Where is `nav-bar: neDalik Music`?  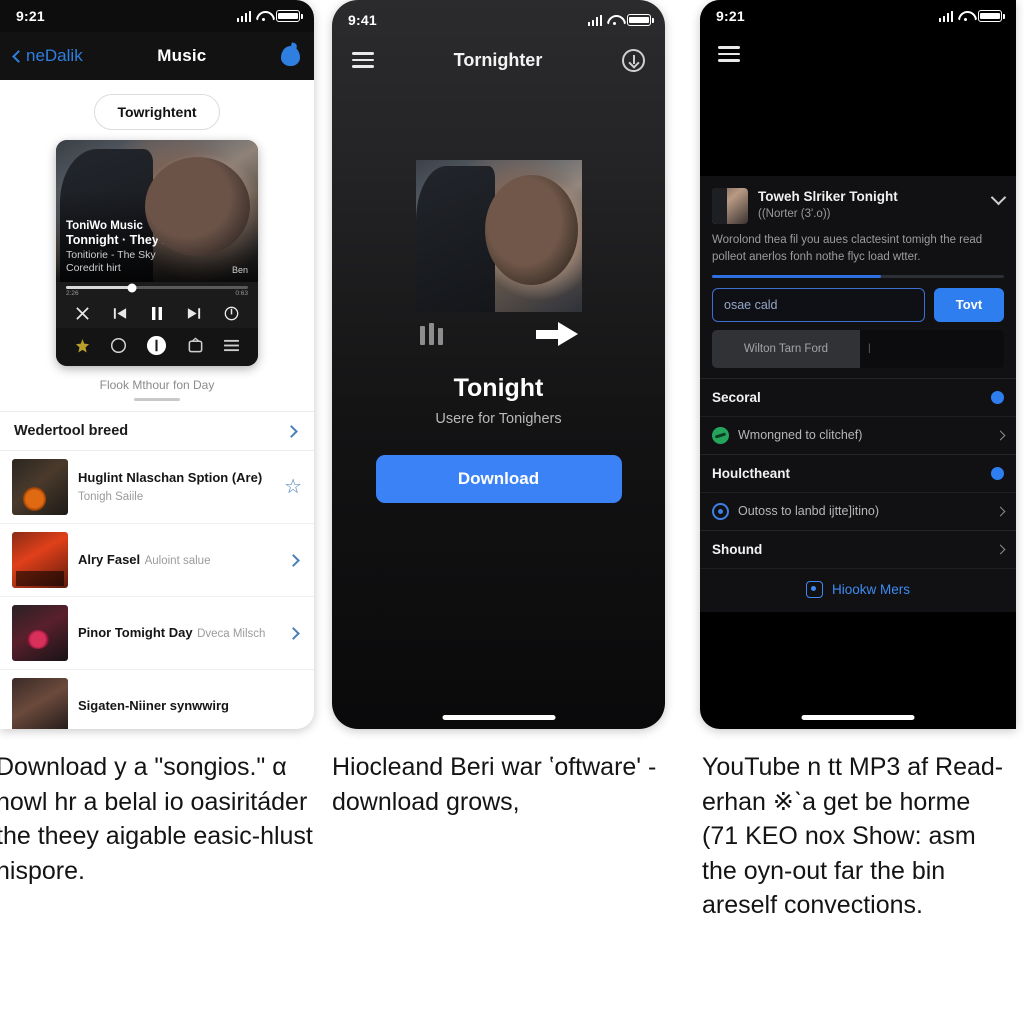
nav-bar: neDalik Music is located at coordinates (157, 56).